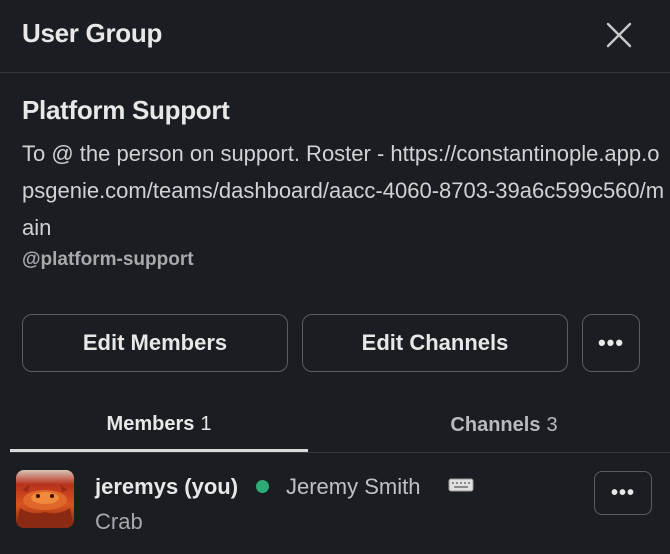 This screenshot has height=554, width=670. I want to click on tab-members-label: Members, so click(150, 424).